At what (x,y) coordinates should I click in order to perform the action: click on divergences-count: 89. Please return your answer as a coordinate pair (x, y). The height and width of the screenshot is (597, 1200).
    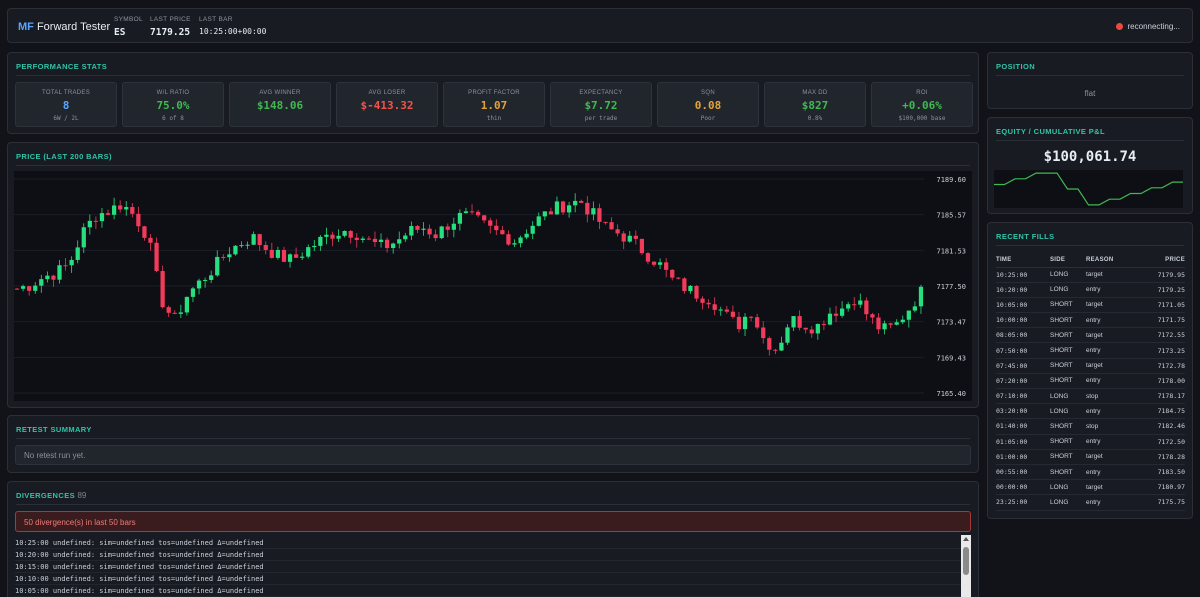
    Looking at the image, I should click on (82, 495).